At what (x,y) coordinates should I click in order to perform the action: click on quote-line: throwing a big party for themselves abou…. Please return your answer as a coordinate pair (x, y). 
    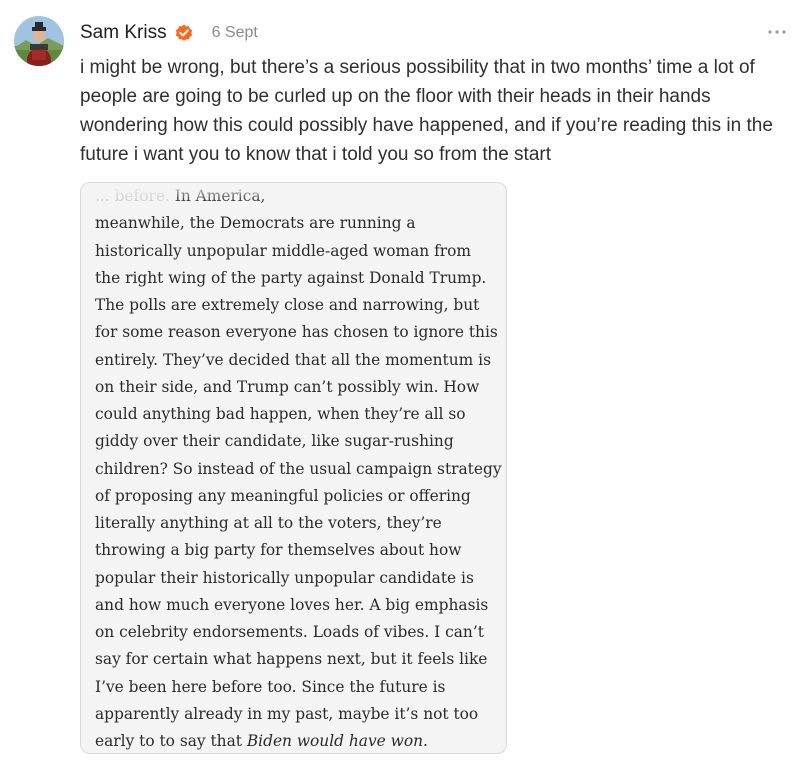
    Looking at the image, I should click on (278, 550).